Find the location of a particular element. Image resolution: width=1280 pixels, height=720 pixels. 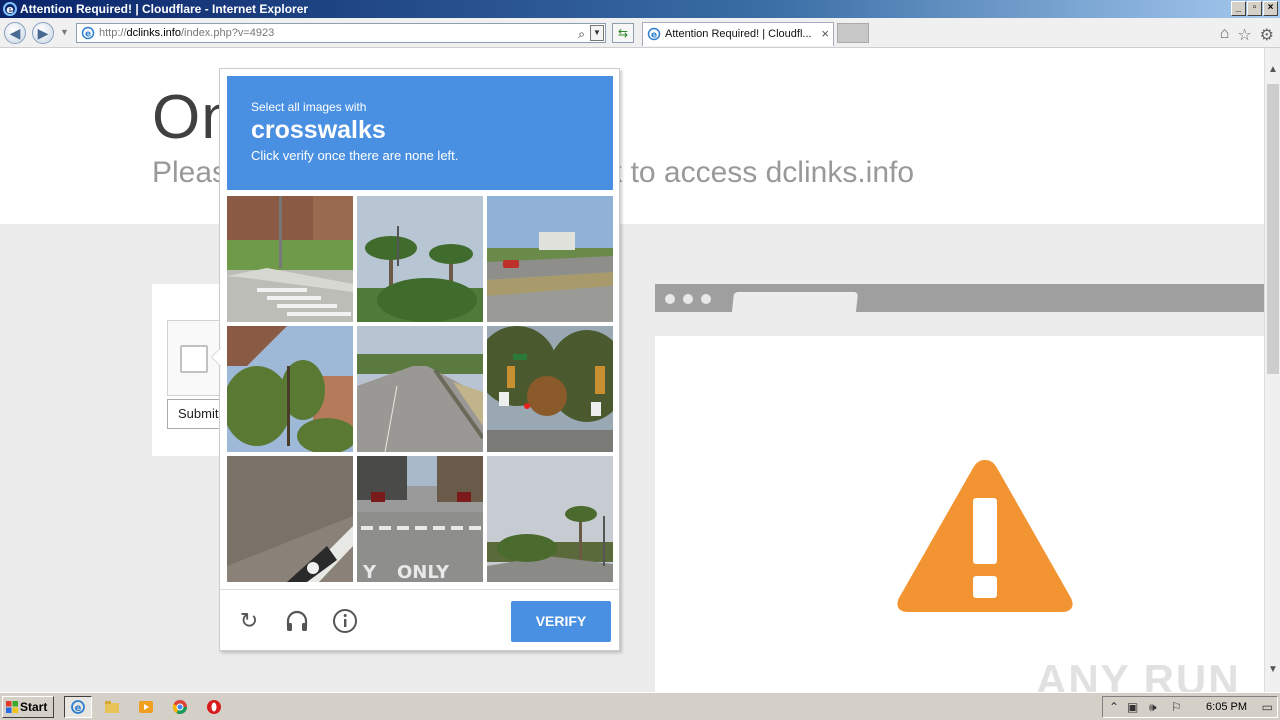

folder-icon is located at coordinates (112, 707).